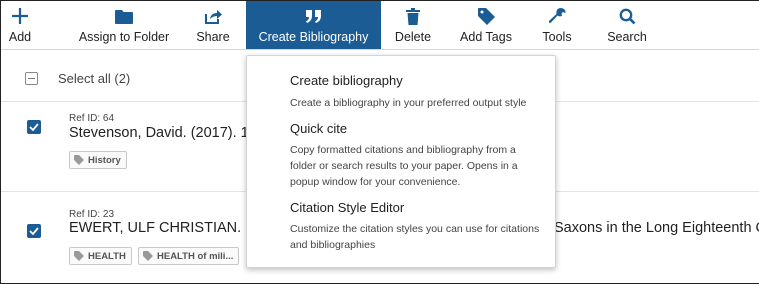  Describe the element at coordinates (124, 37) in the screenshot. I see `assign-to-folder-label: Assign to Folder` at that location.